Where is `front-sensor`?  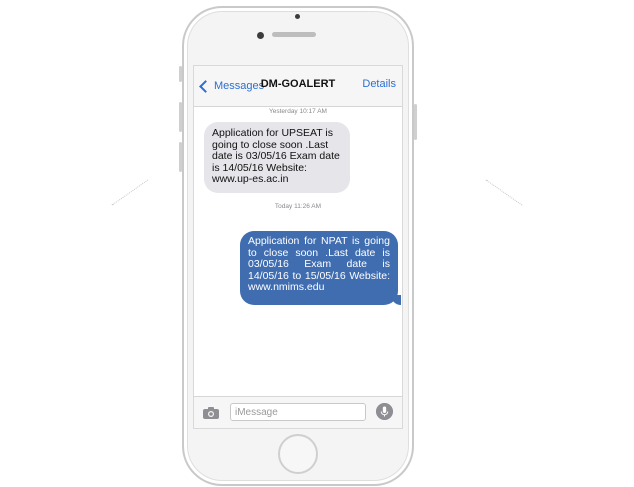
front-sensor is located at coordinates (297, 16).